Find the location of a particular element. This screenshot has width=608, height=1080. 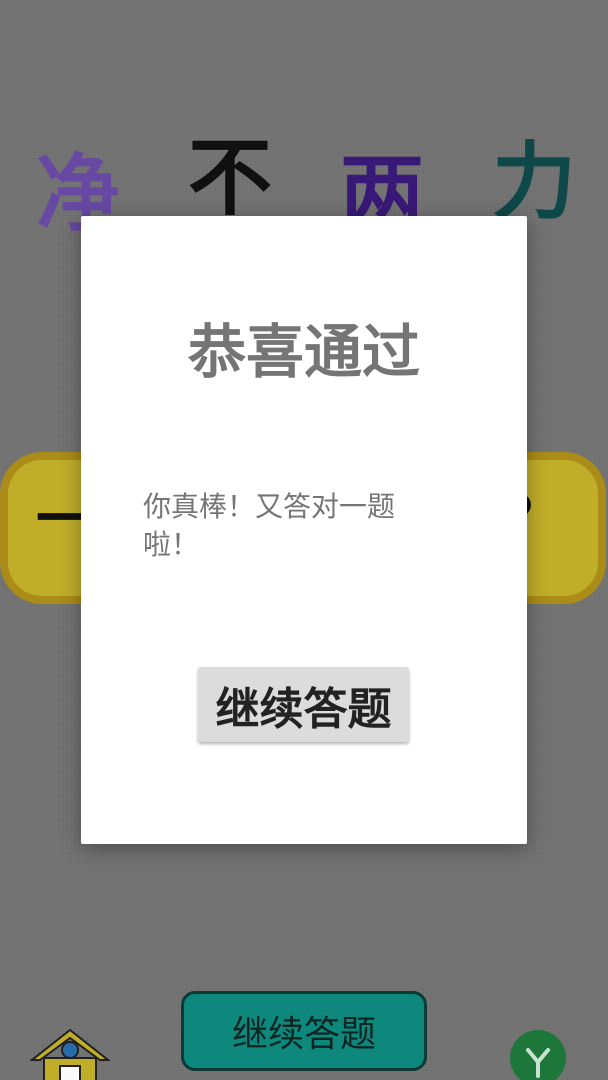

continue-button: 继续答题 is located at coordinates (303, 704).